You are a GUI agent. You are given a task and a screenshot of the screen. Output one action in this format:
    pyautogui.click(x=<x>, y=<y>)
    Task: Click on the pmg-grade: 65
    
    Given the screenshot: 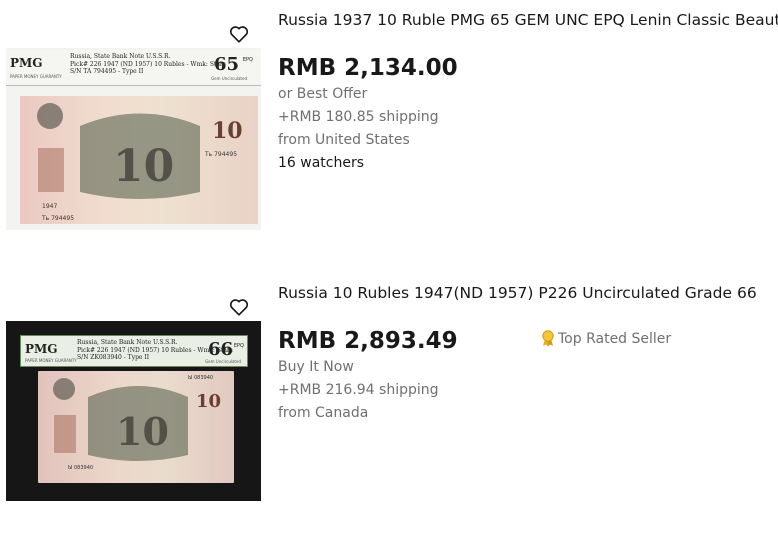 What is the action you would take?
    pyautogui.click(x=226, y=64)
    